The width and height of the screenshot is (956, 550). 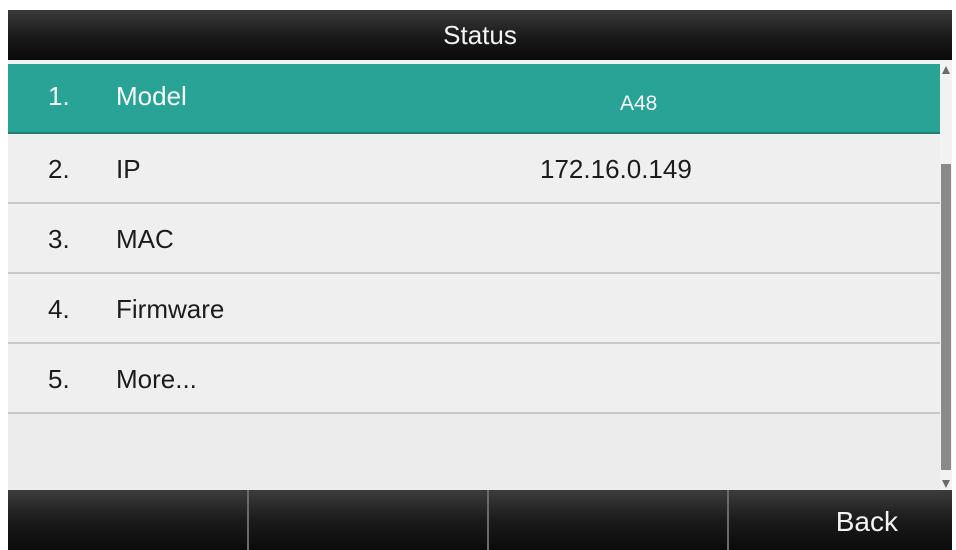 I want to click on menu-item-number: 1., so click(x=59, y=96).